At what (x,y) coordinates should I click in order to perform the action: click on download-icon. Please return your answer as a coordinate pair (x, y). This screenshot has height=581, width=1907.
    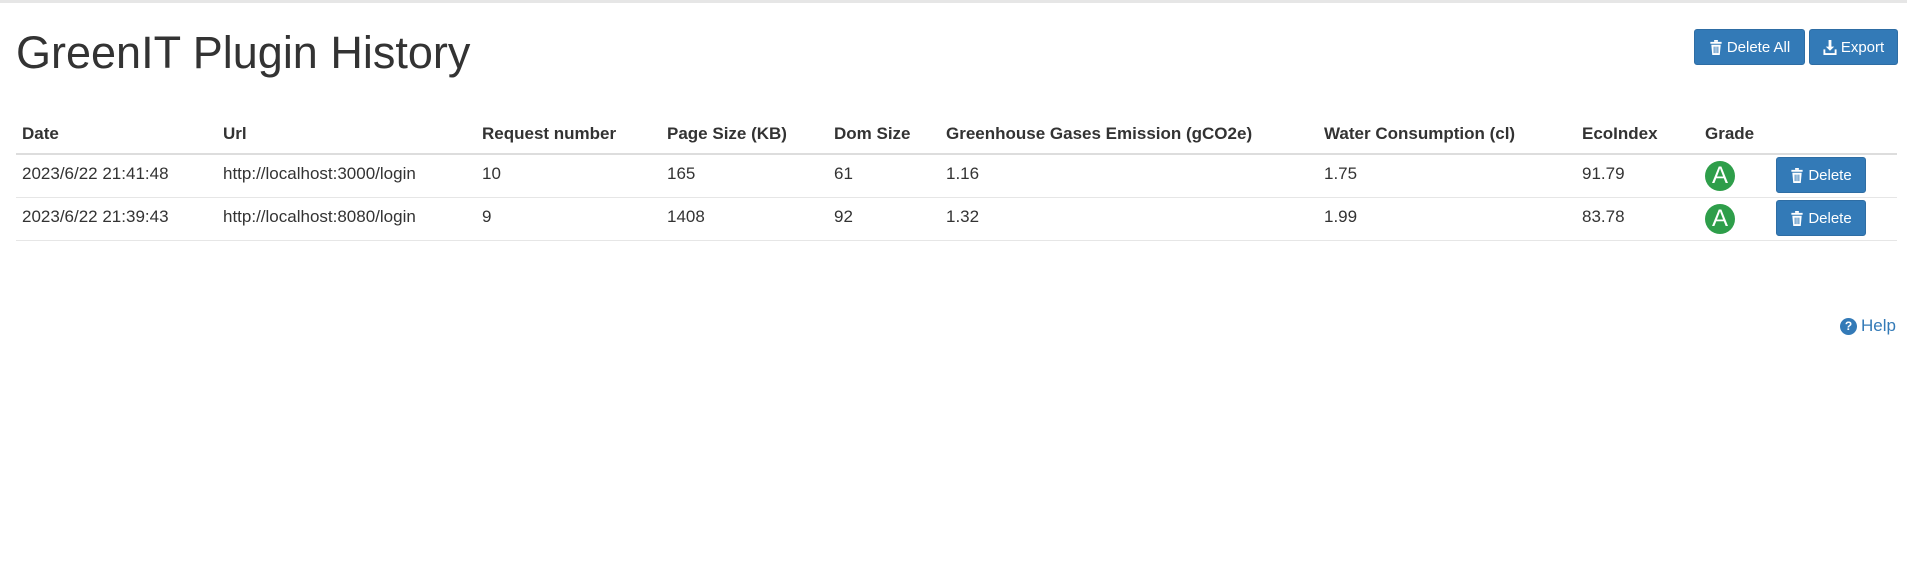
    Looking at the image, I should click on (1830, 47).